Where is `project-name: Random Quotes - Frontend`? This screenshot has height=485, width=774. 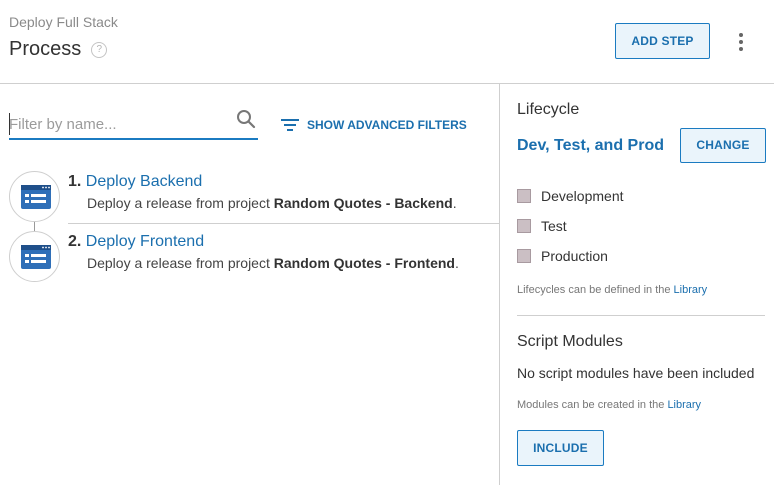 project-name: Random Quotes - Frontend is located at coordinates (364, 263).